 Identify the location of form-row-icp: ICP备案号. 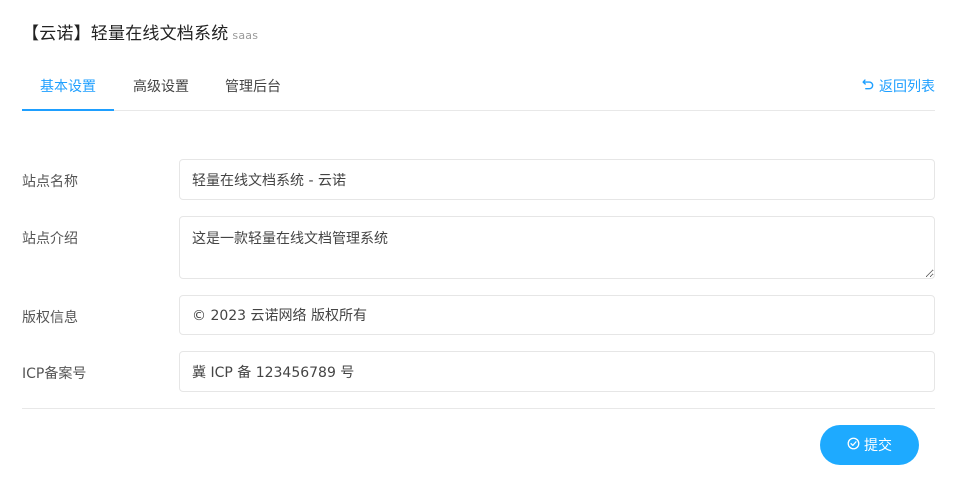
(478, 371).